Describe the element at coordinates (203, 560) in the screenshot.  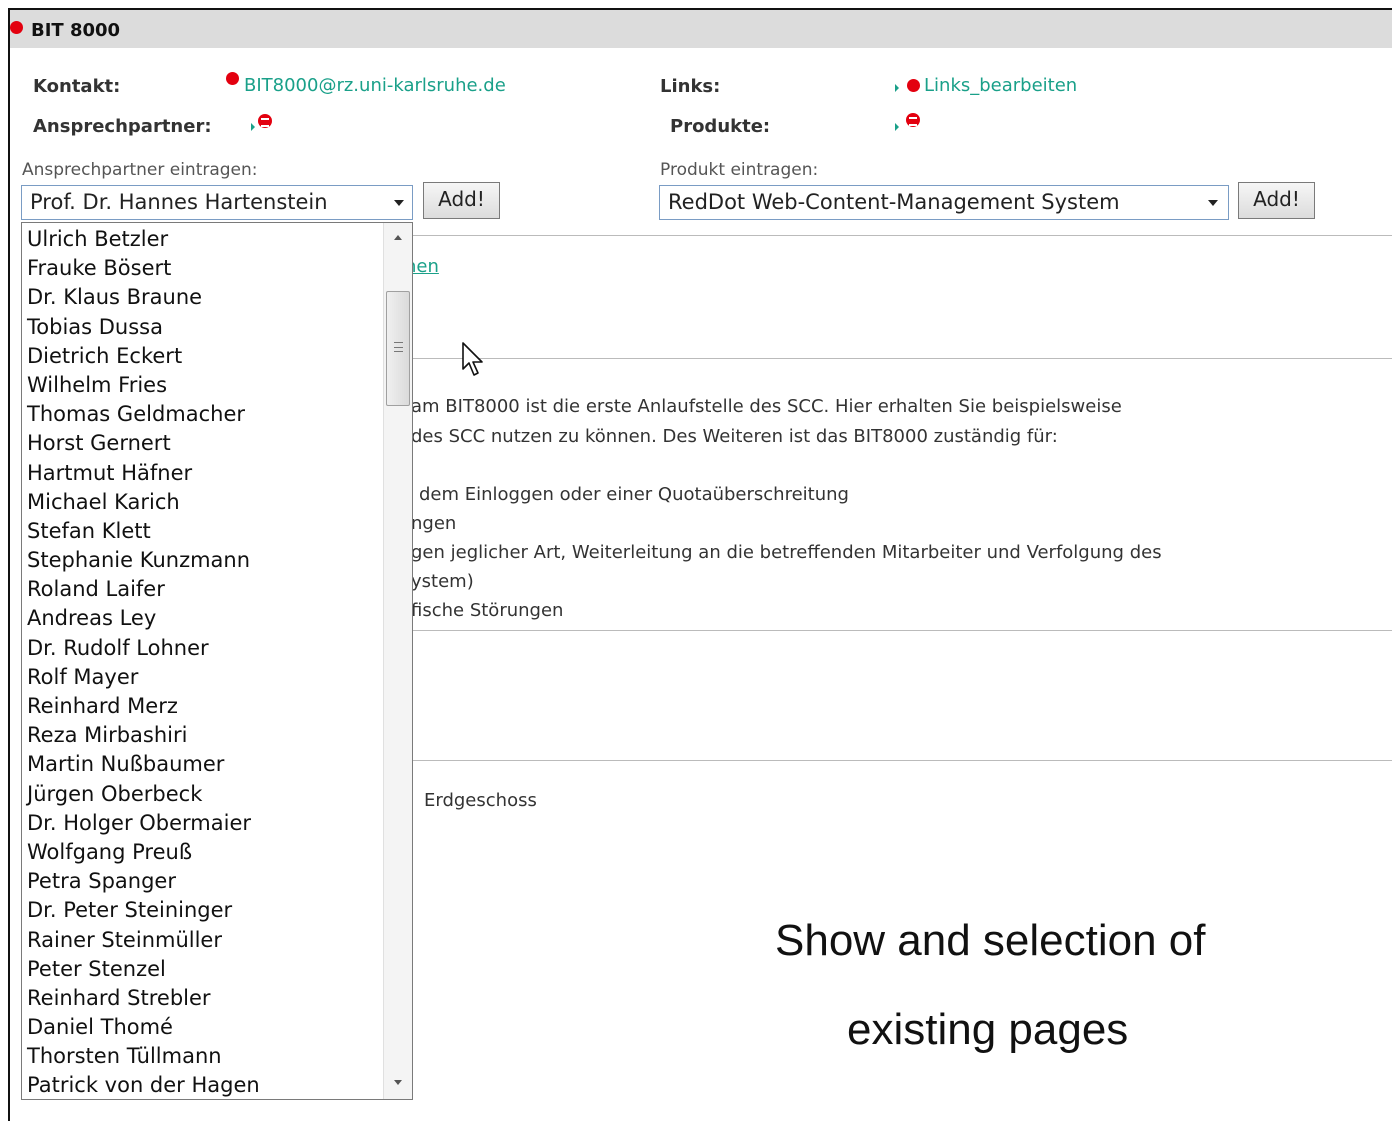
I see `dropdown-option: Stephanie Kunzmann` at that location.